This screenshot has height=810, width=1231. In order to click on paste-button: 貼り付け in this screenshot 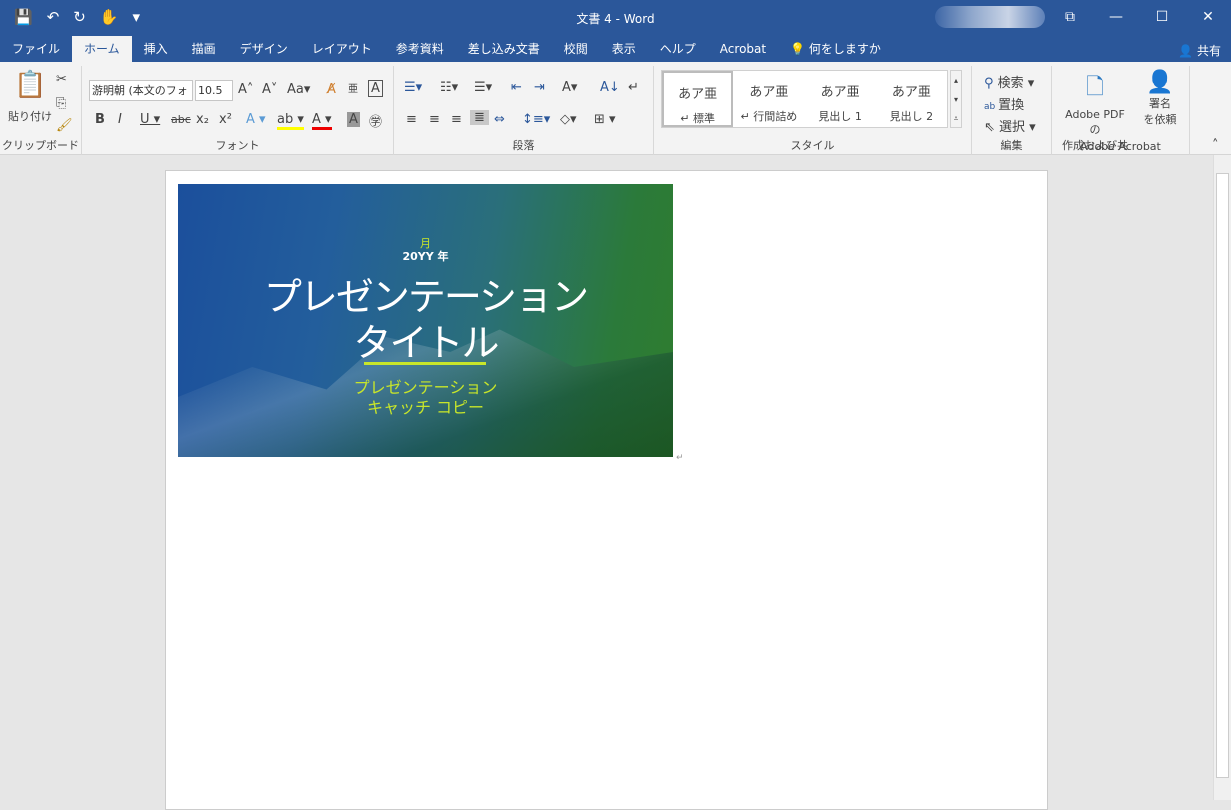, I will do `click(30, 116)`.